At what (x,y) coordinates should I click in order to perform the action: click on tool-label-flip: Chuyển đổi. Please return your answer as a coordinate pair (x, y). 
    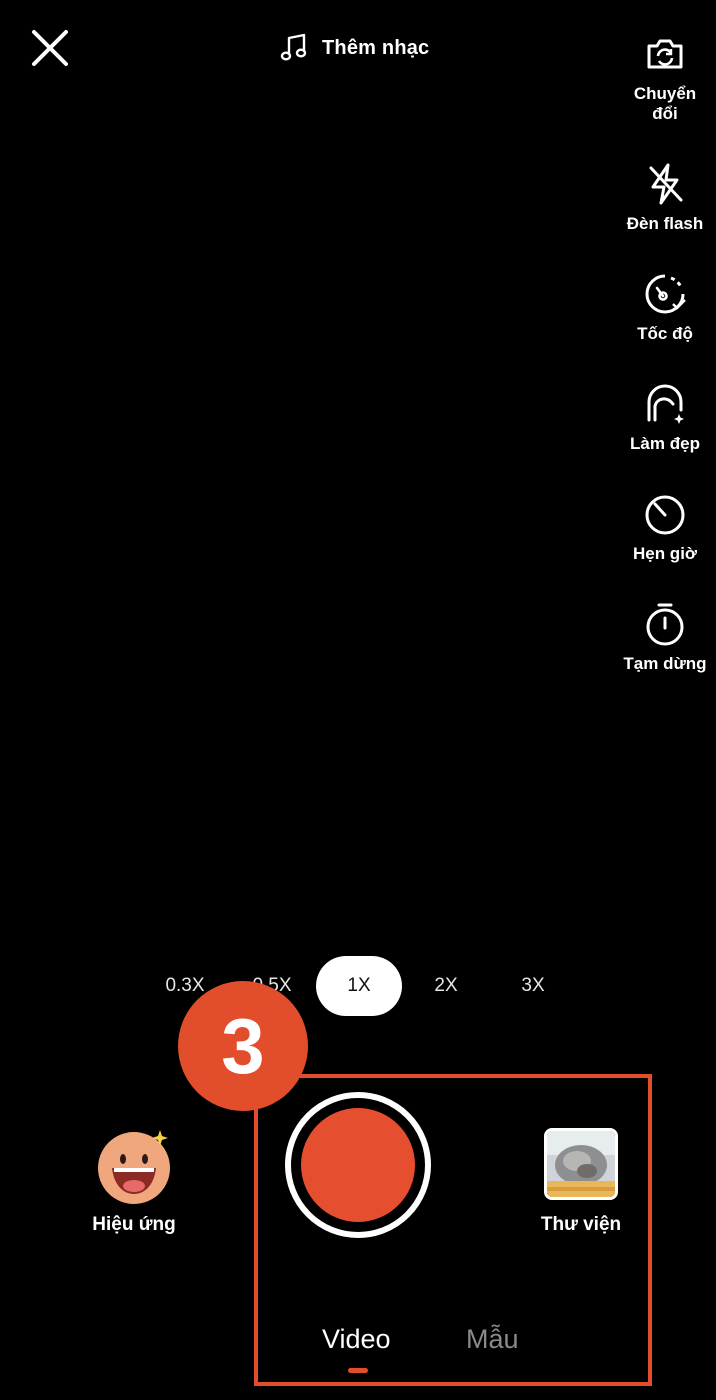
    Looking at the image, I should click on (665, 103).